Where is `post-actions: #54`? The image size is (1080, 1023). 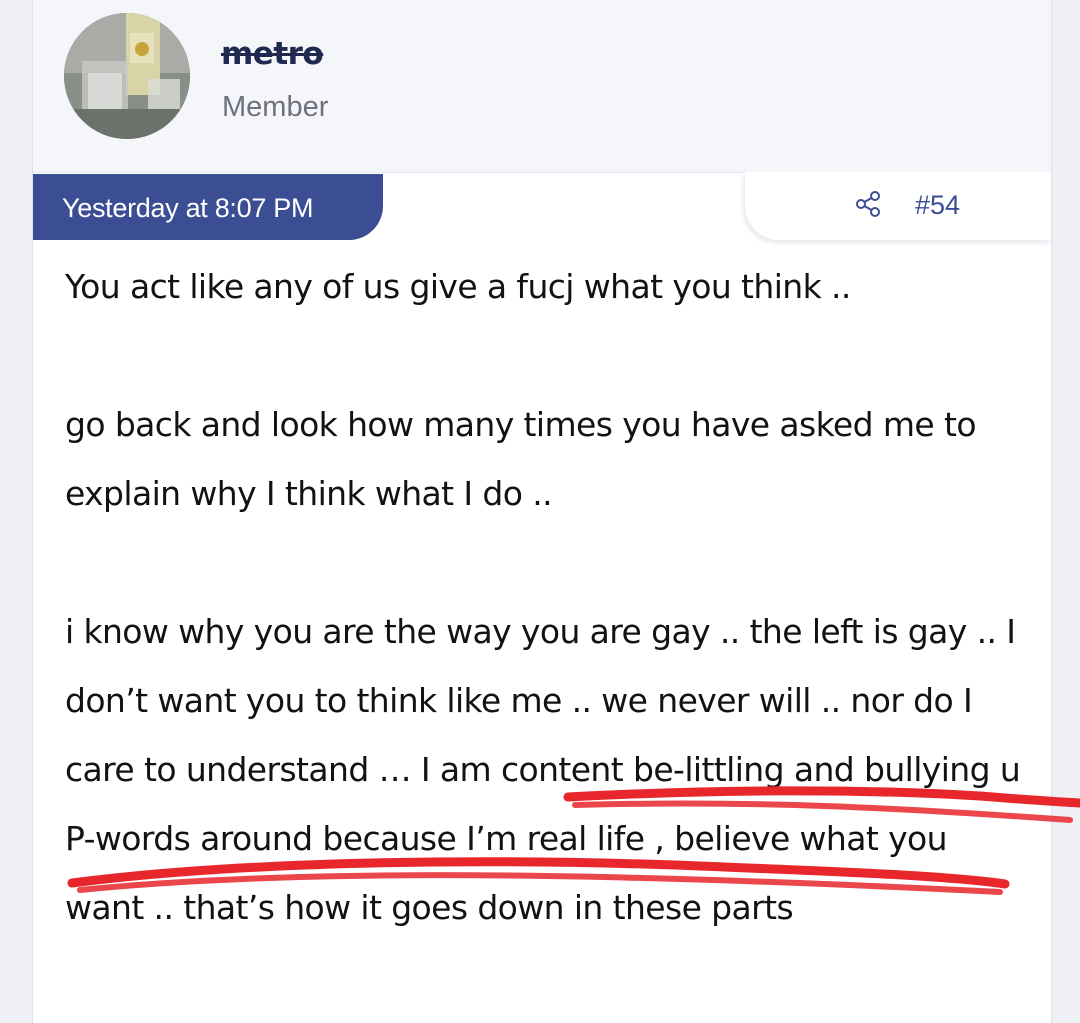
post-actions: #54 is located at coordinates (898, 206).